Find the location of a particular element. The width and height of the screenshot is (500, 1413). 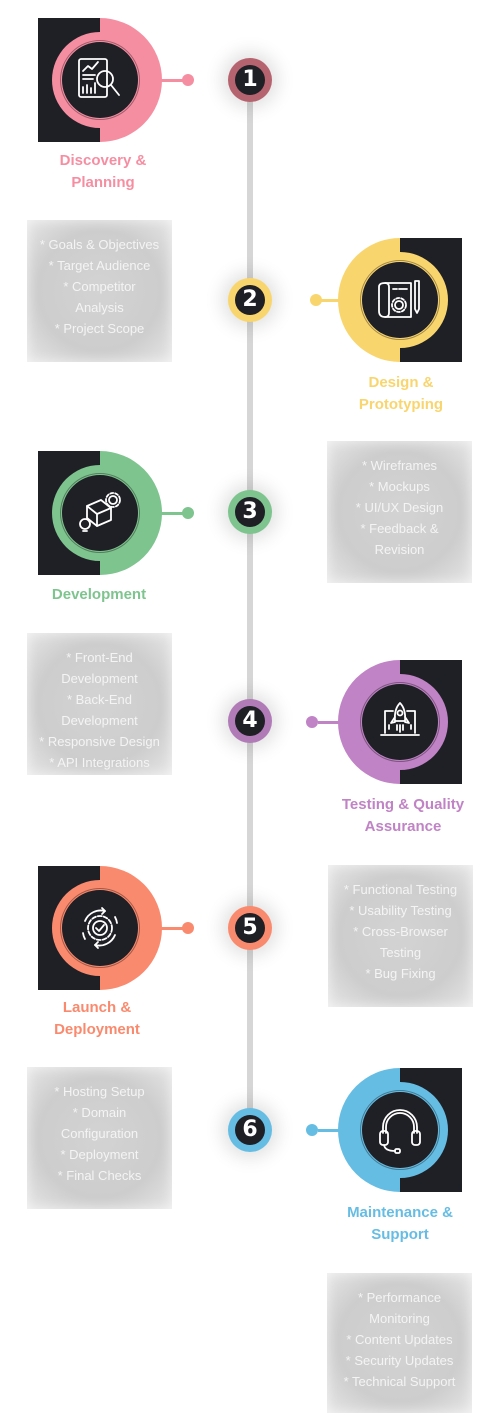

step-3-icon-block is located at coordinates (100, 513).